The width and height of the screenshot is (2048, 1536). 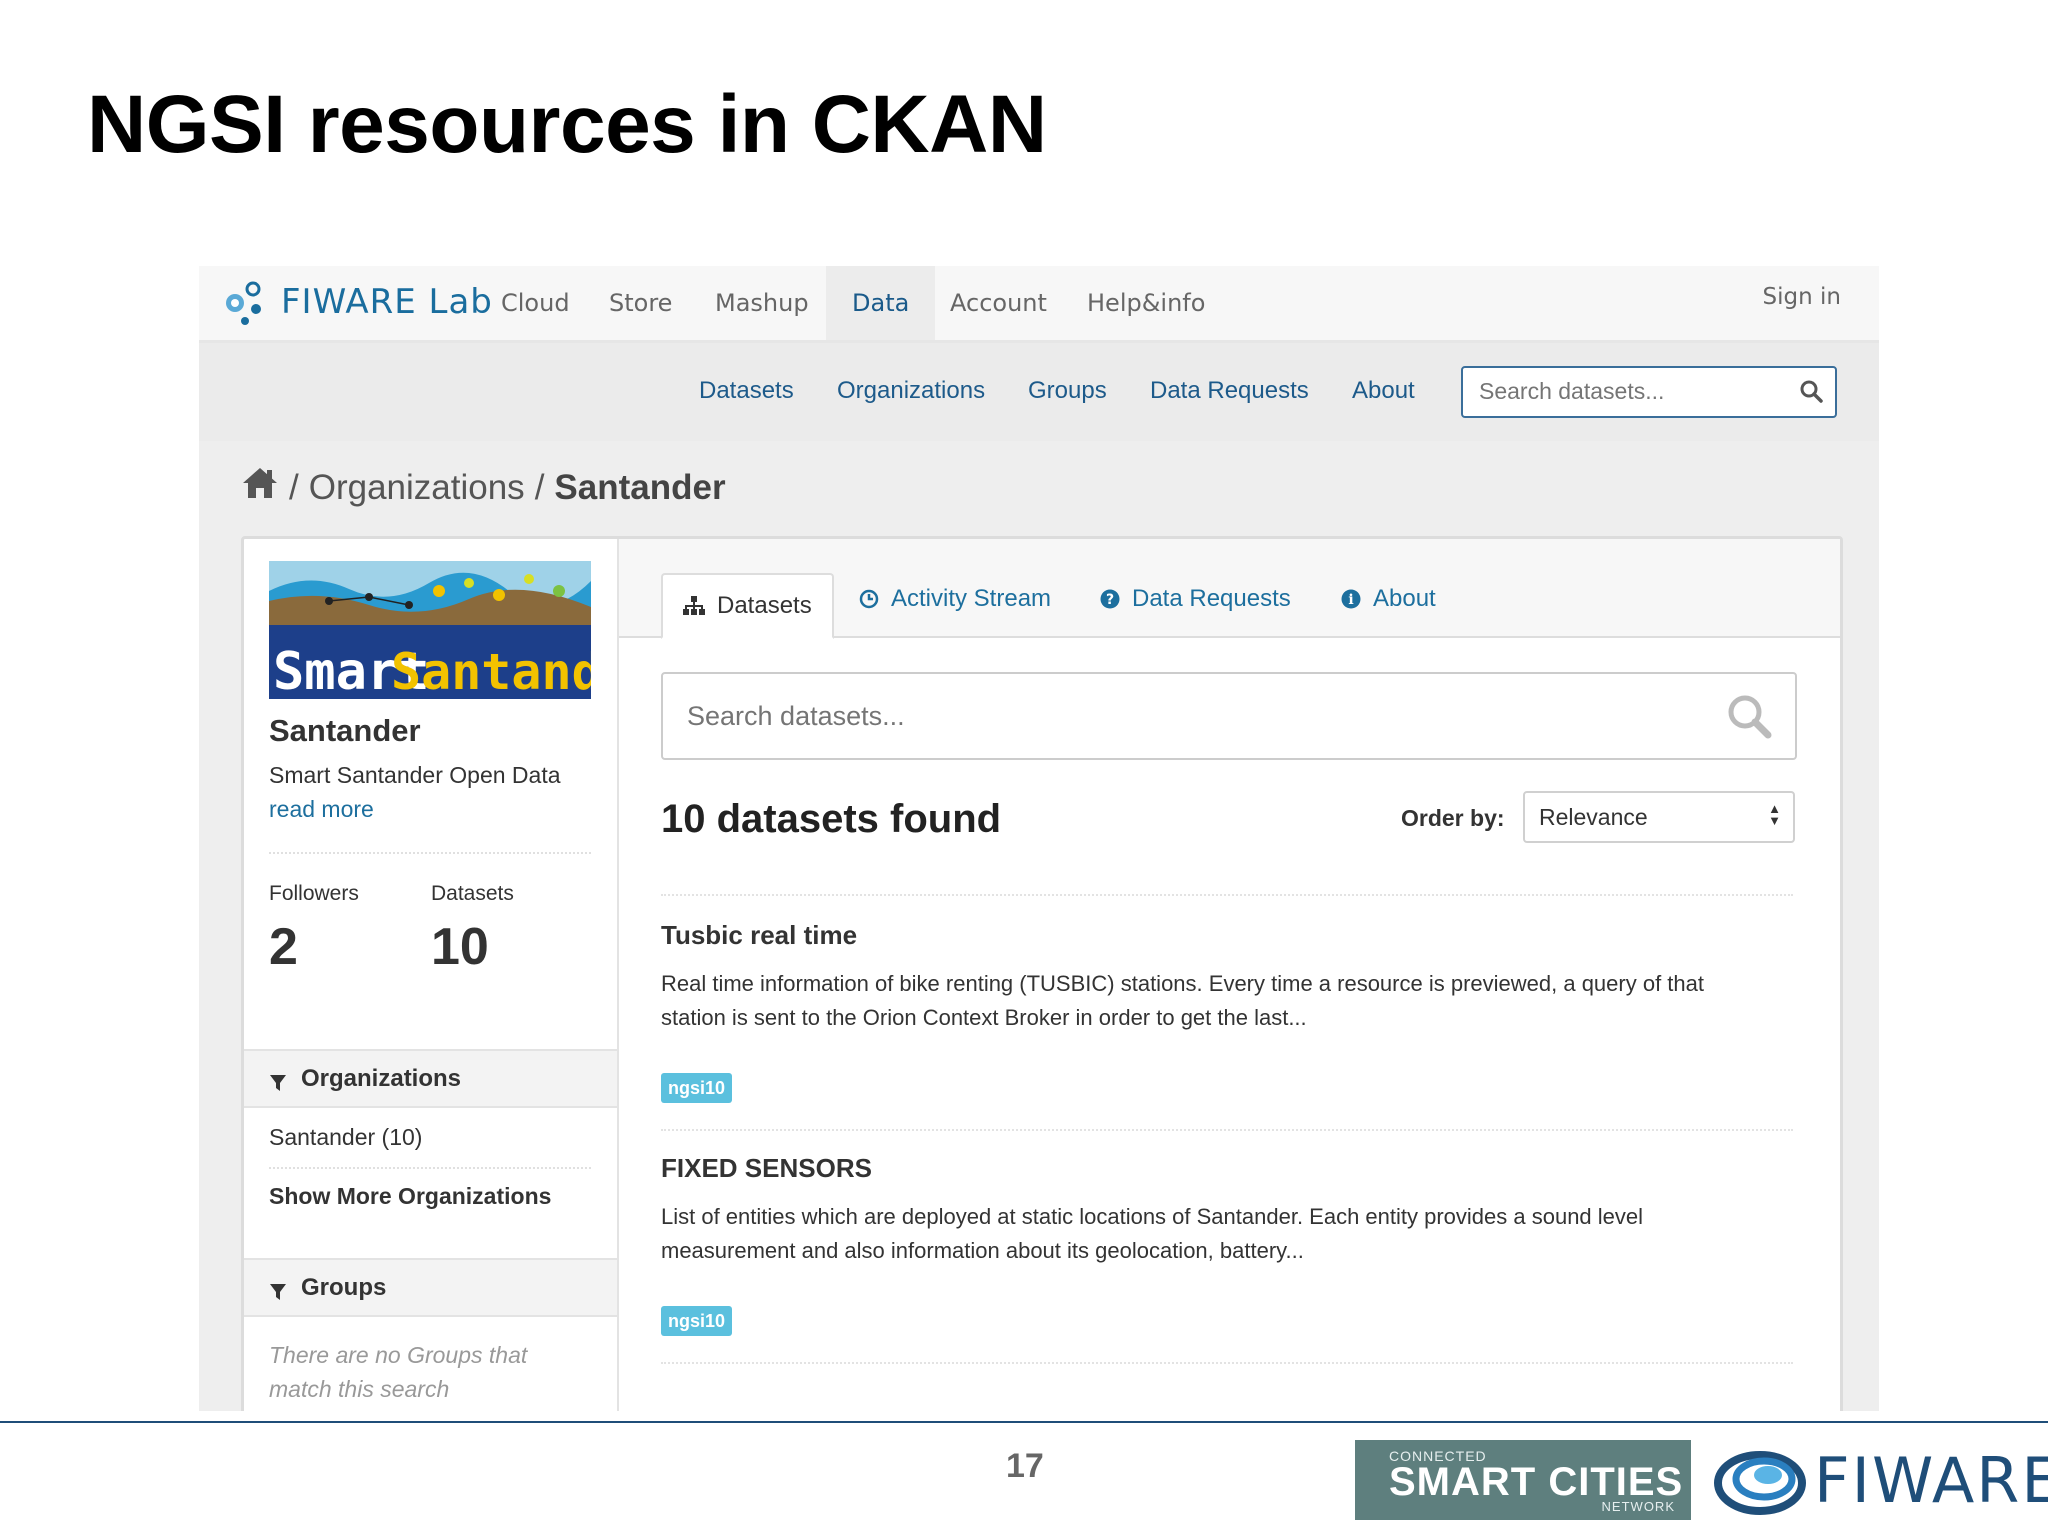 I want to click on order-by-select: Relevance ▲ ▼, so click(x=1659, y=817).